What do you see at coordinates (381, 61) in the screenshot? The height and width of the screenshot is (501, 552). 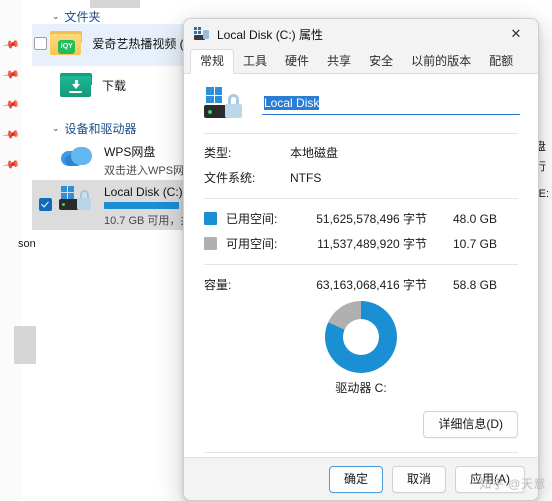 I see `tab-security: 安全` at bounding box center [381, 61].